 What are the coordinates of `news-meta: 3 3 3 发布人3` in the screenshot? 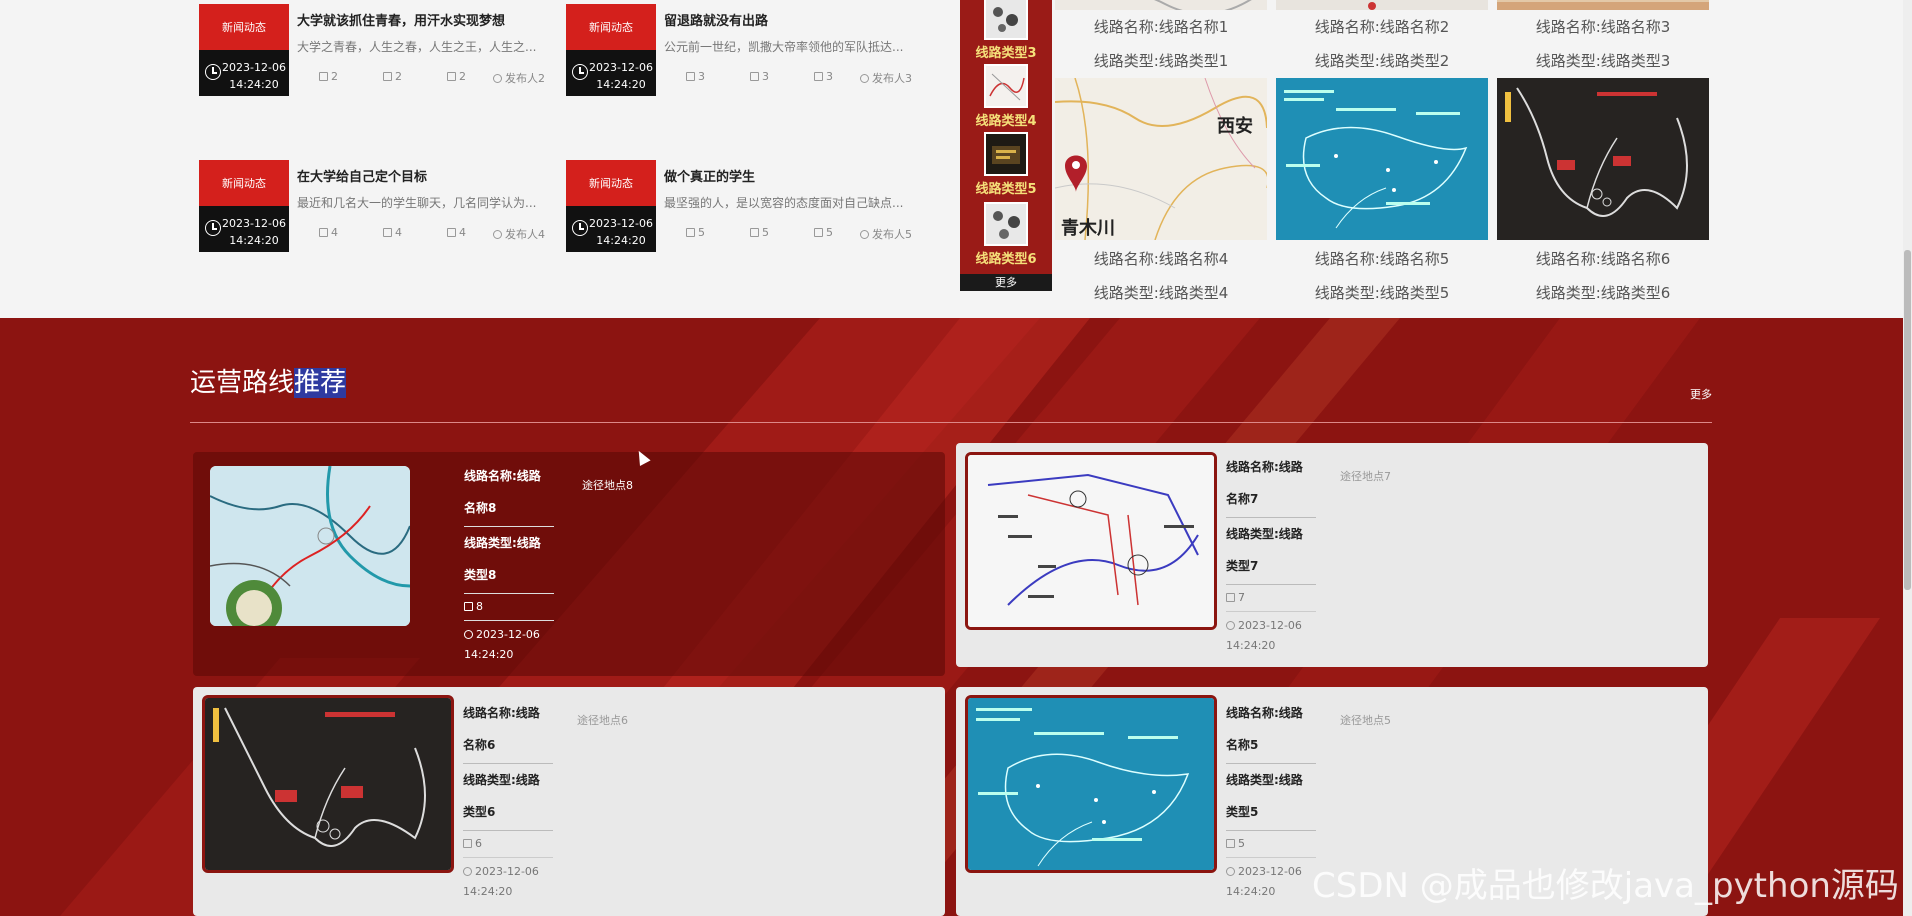 It's located at (806, 78).